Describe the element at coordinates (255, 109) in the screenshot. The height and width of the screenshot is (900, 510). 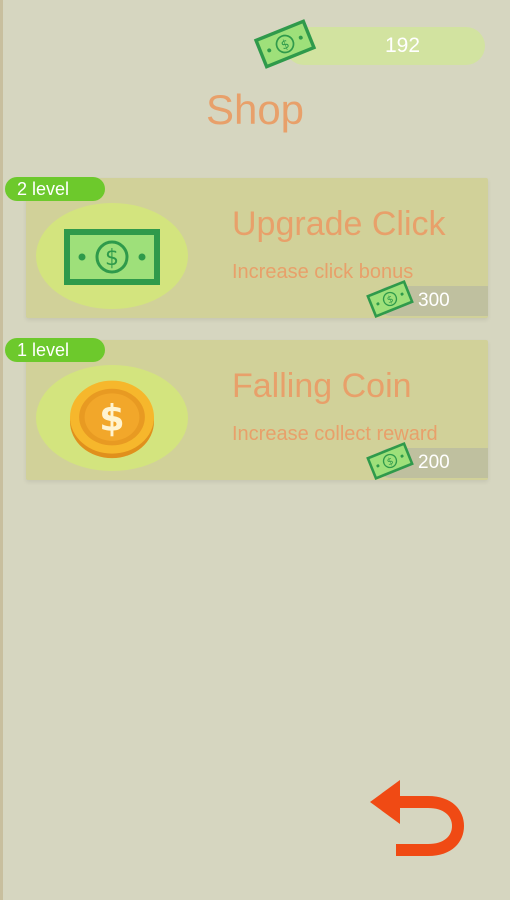
I see `page-title: Shop` at that location.